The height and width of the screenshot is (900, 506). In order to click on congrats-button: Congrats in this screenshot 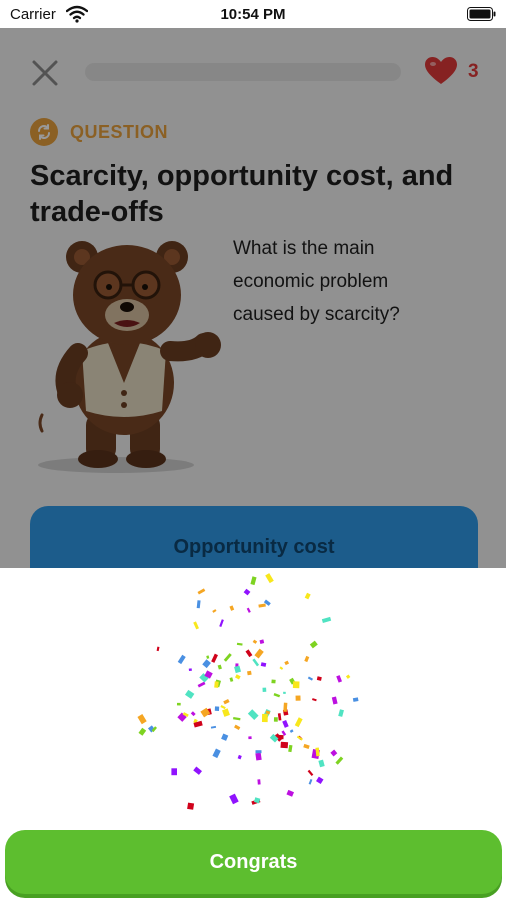, I will do `click(253, 862)`.